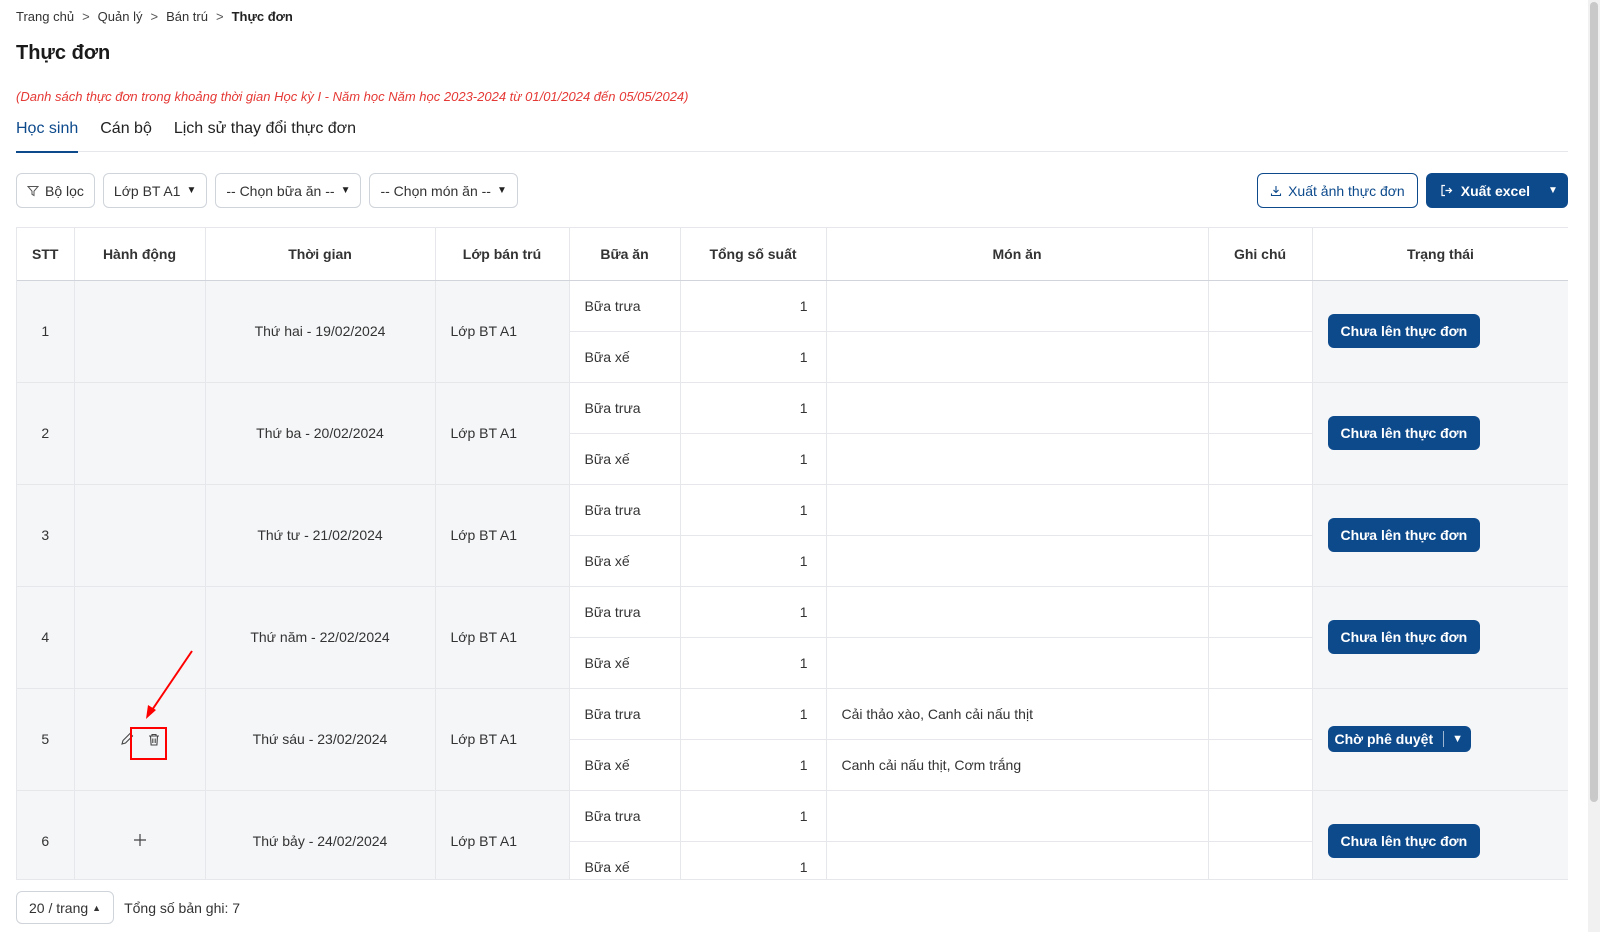 This screenshot has width=1600, height=932. Describe the element at coordinates (126, 135) in the screenshot. I see `tab-staff: Cán bộ` at that location.